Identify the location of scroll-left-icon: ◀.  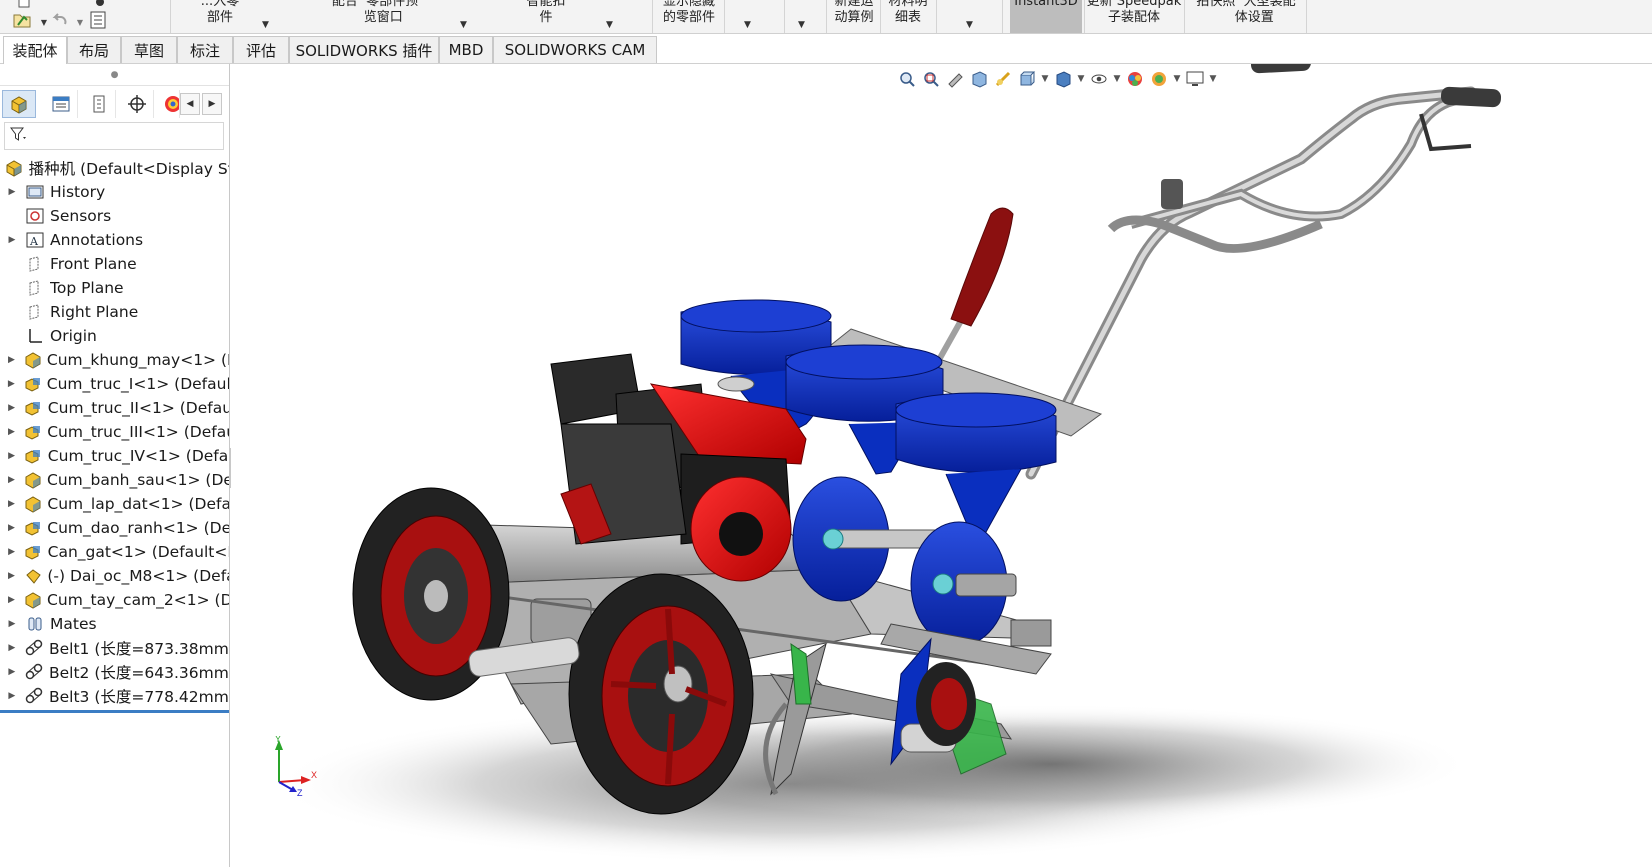
(190, 104).